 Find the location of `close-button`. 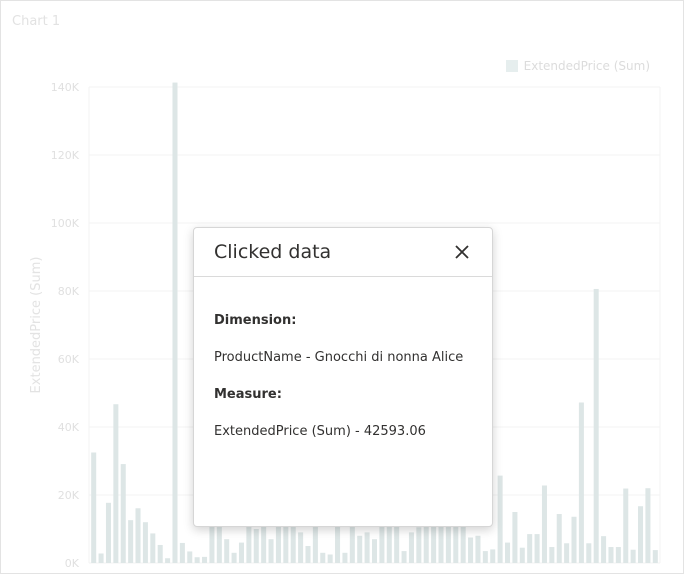

close-button is located at coordinates (462, 252).